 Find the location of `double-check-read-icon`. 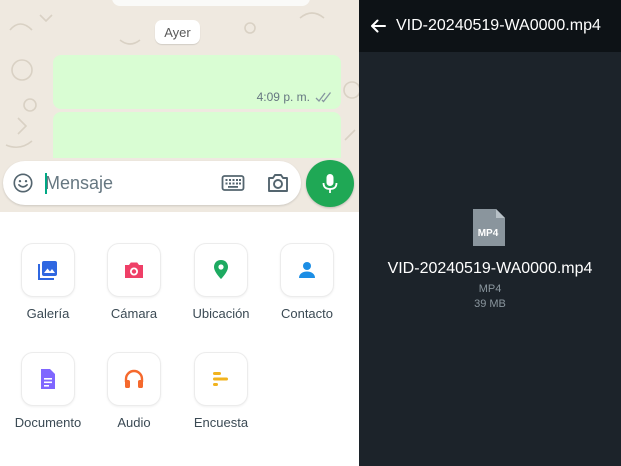

double-check-read-icon is located at coordinates (323, 96).